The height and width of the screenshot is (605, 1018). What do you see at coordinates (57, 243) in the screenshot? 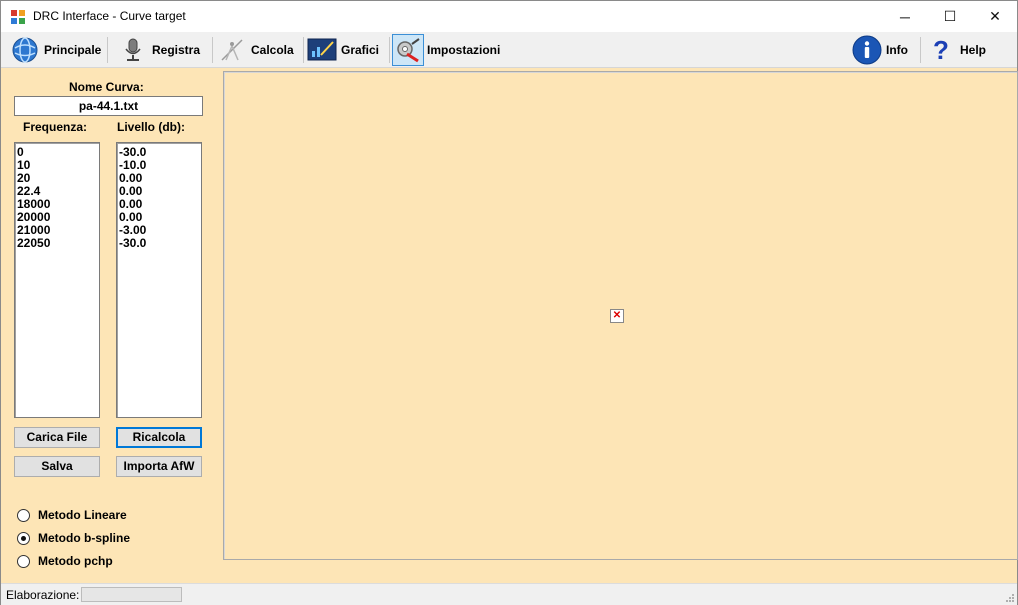
I see `list-item: 22050` at bounding box center [57, 243].